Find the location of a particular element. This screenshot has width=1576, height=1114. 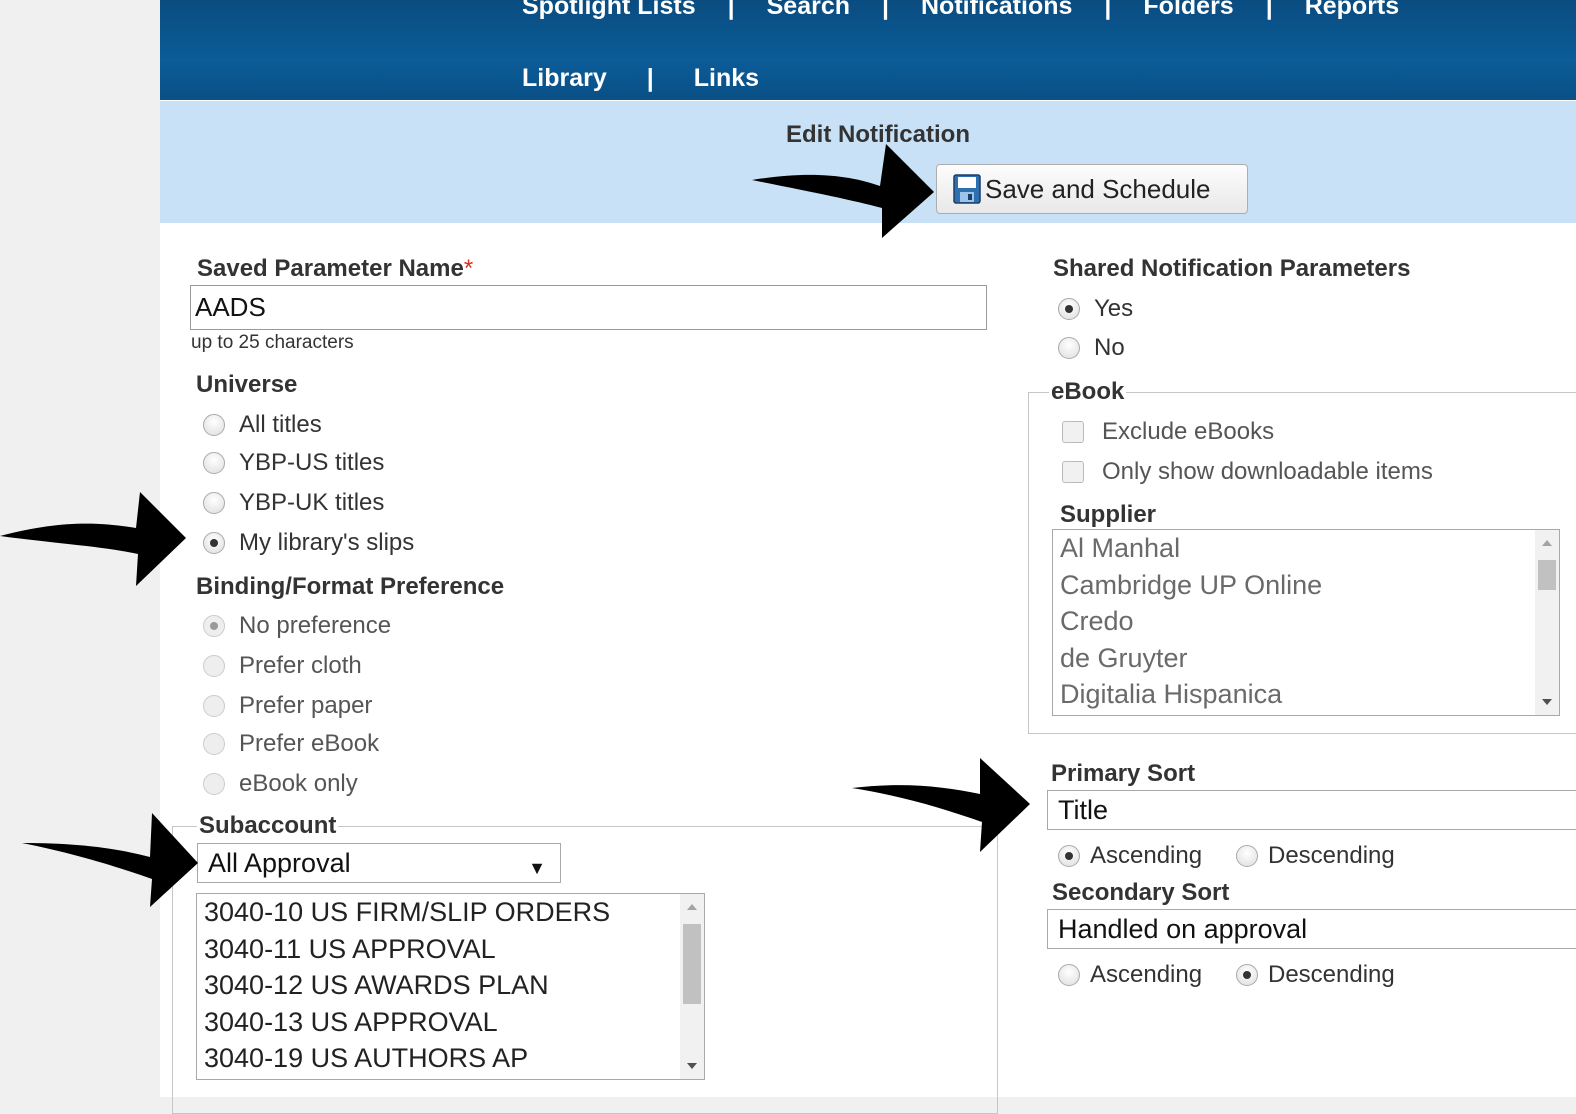

arrow-to-subaccount-icon is located at coordinates (110, 860).